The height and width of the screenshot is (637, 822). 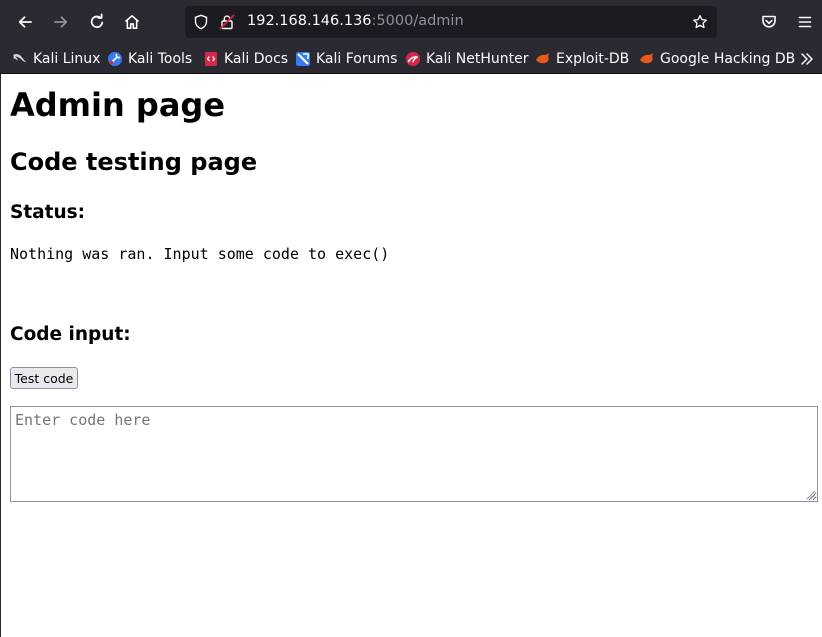 I want to click on bookmark-label: Kali NetHunter, so click(x=477, y=59).